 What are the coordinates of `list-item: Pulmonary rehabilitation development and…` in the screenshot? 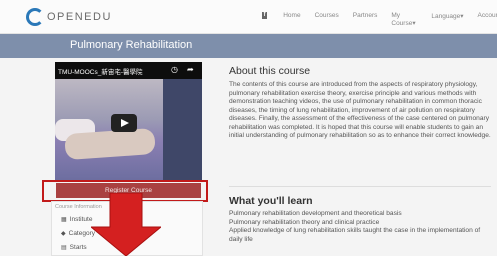 It's located at (315, 213).